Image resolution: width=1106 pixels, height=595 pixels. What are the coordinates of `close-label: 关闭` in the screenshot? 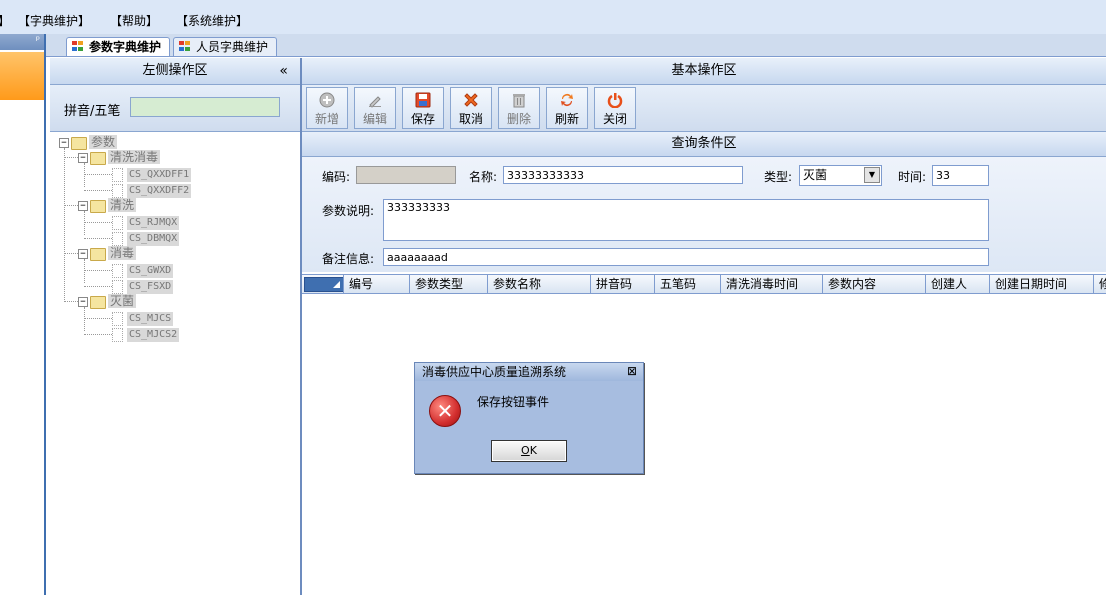 It's located at (614, 119).